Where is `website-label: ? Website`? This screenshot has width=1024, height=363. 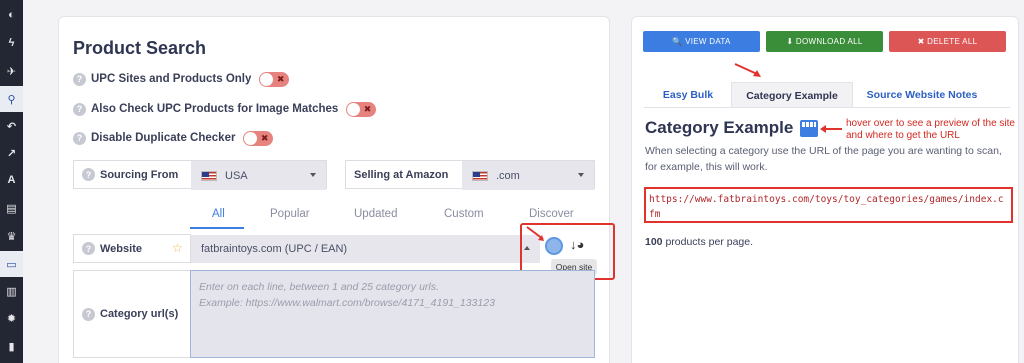 website-label: ? Website is located at coordinates (108, 248).